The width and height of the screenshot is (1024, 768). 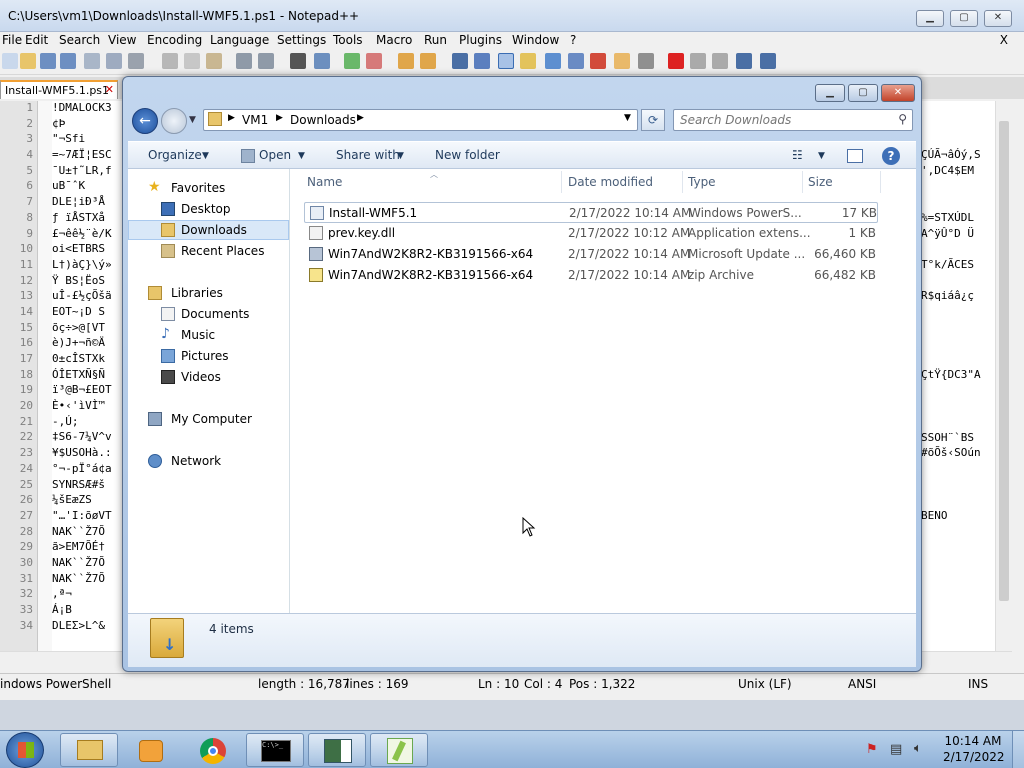 I want to click on menu-window: Window, so click(x=535, y=40).